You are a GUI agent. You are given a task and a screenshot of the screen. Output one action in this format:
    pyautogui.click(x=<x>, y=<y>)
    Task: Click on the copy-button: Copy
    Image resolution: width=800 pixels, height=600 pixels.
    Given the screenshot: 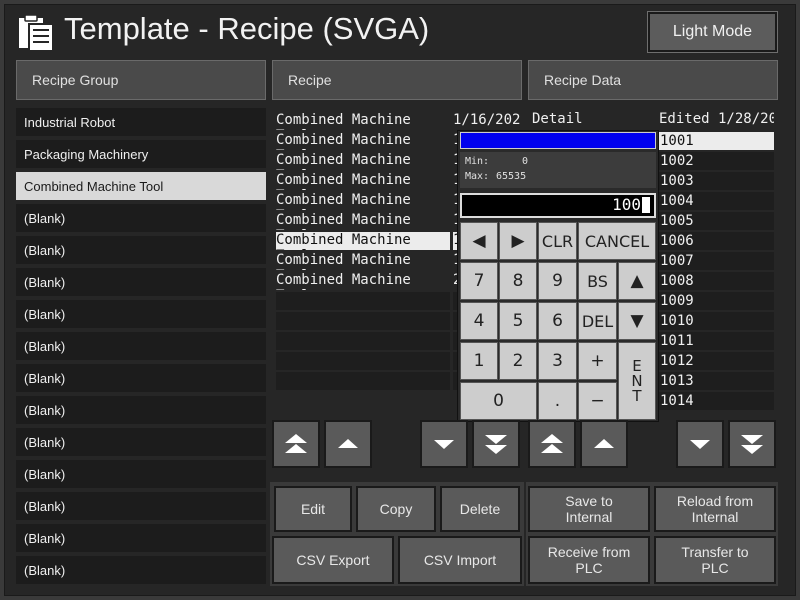 What is the action you would take?
    pyautogui.click(x=396, y=509)
    